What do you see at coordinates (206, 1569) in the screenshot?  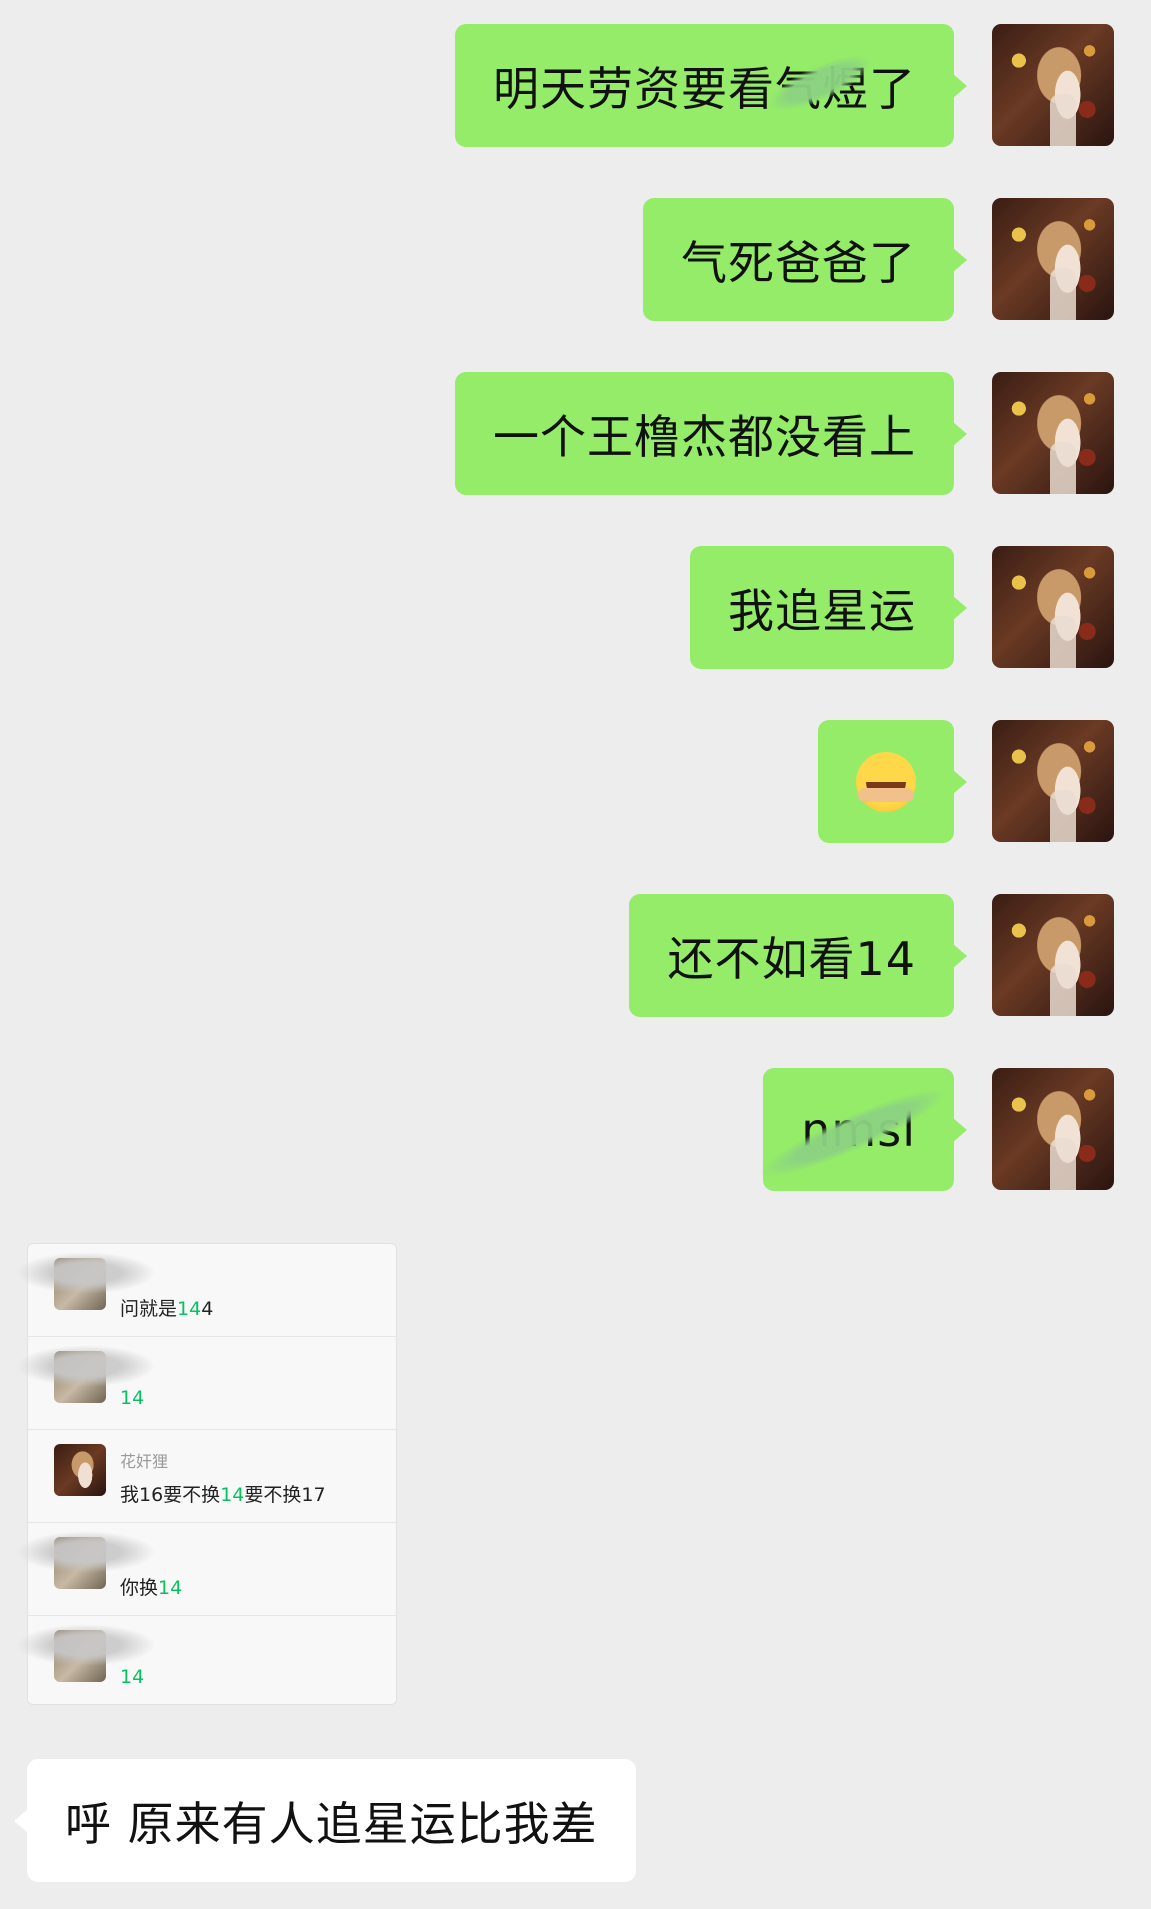 I see `list-item: 你换14` at bounding box center [206, 1569].